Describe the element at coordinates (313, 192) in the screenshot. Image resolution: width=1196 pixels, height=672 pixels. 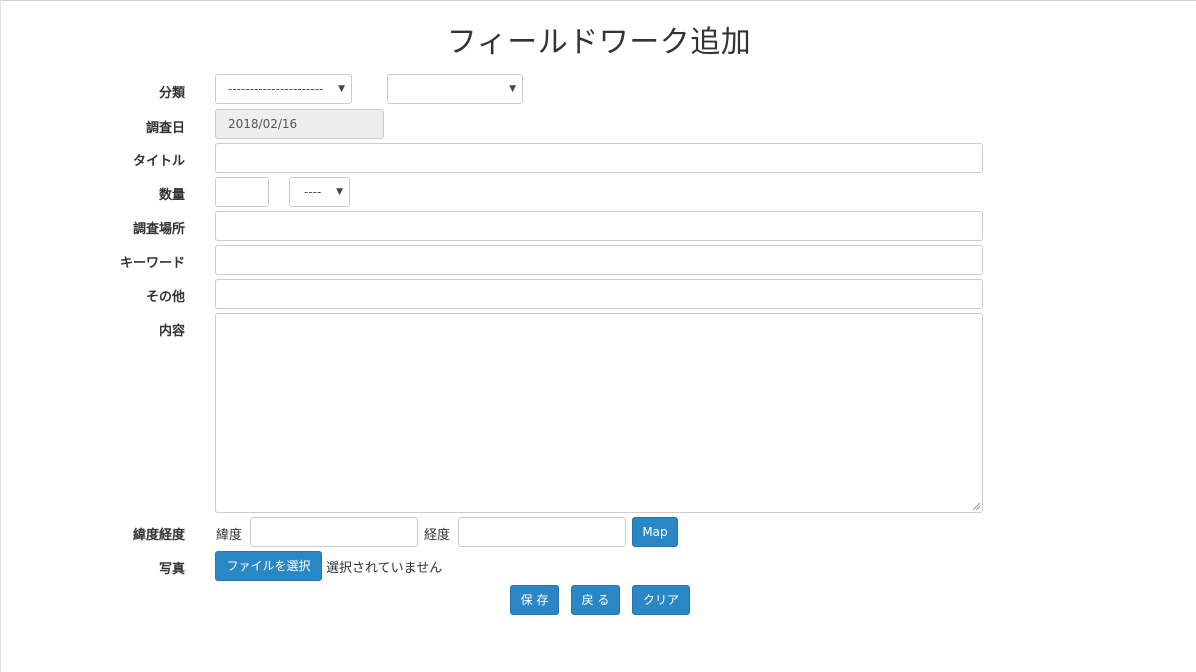
I see `quantity-unit-value: ----` at that location.